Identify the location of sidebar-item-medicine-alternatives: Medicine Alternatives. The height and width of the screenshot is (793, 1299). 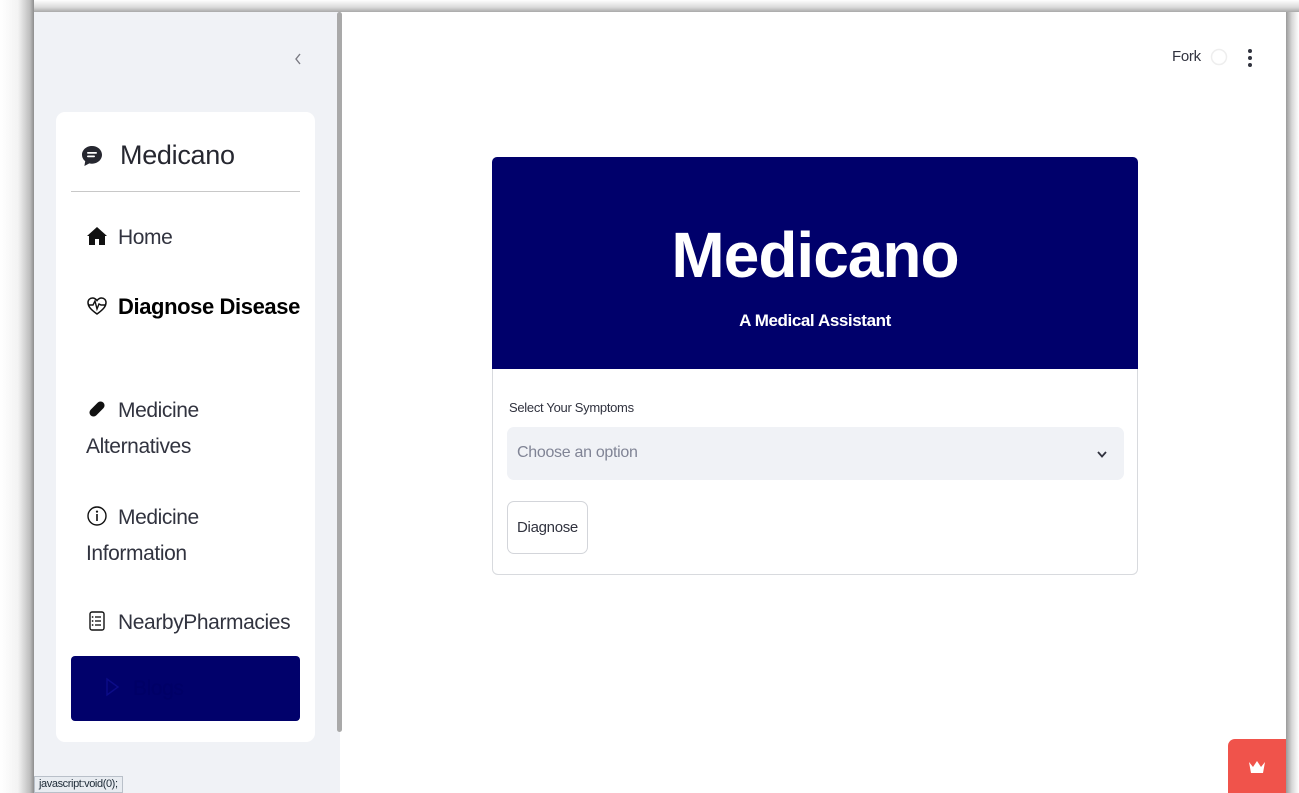
(193, 429).